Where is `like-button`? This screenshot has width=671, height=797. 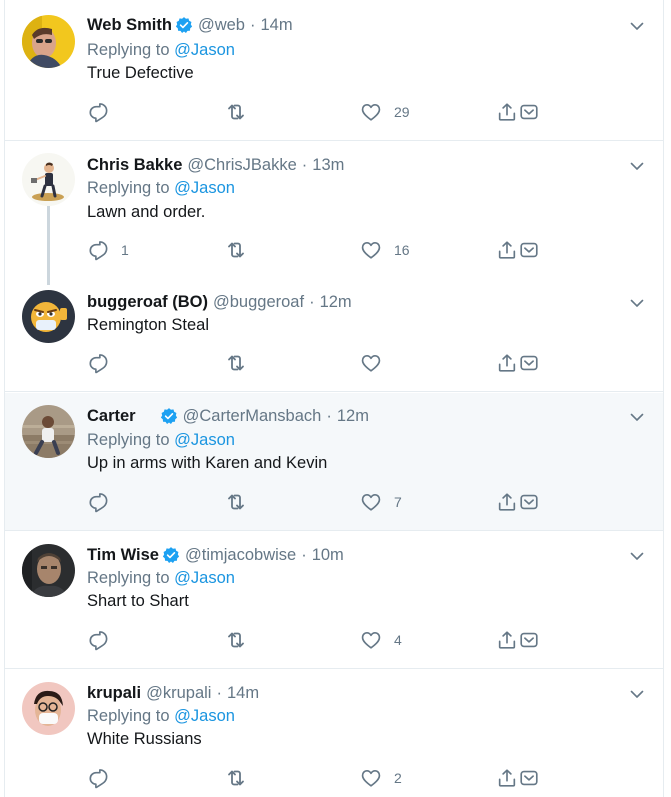 like-button is located at coordinates (377, 363).